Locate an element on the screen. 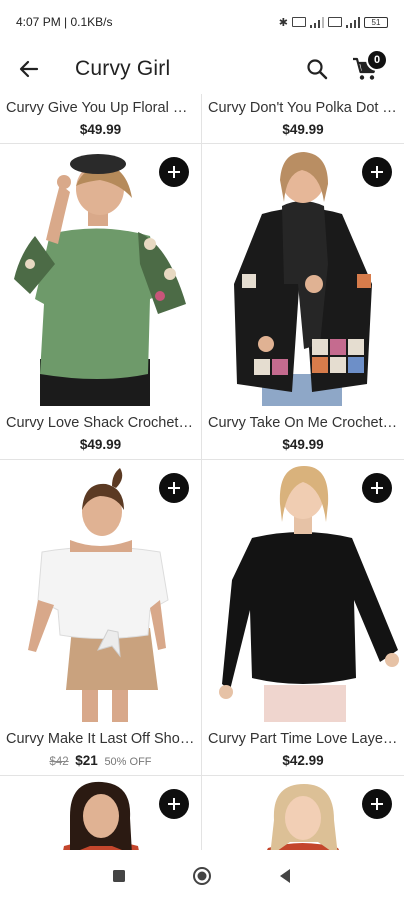 The width and height of the screenshot is (404, 900). status-icons: ✱ 51 is located at coordinates (333, 22).